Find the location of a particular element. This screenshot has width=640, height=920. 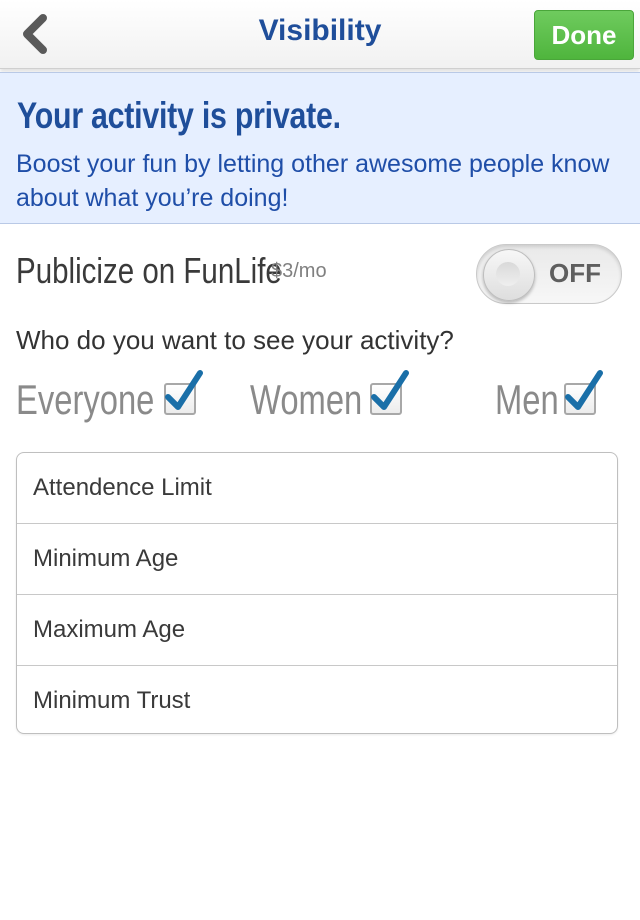

women-checkbox is located at coordinates (389, 392).